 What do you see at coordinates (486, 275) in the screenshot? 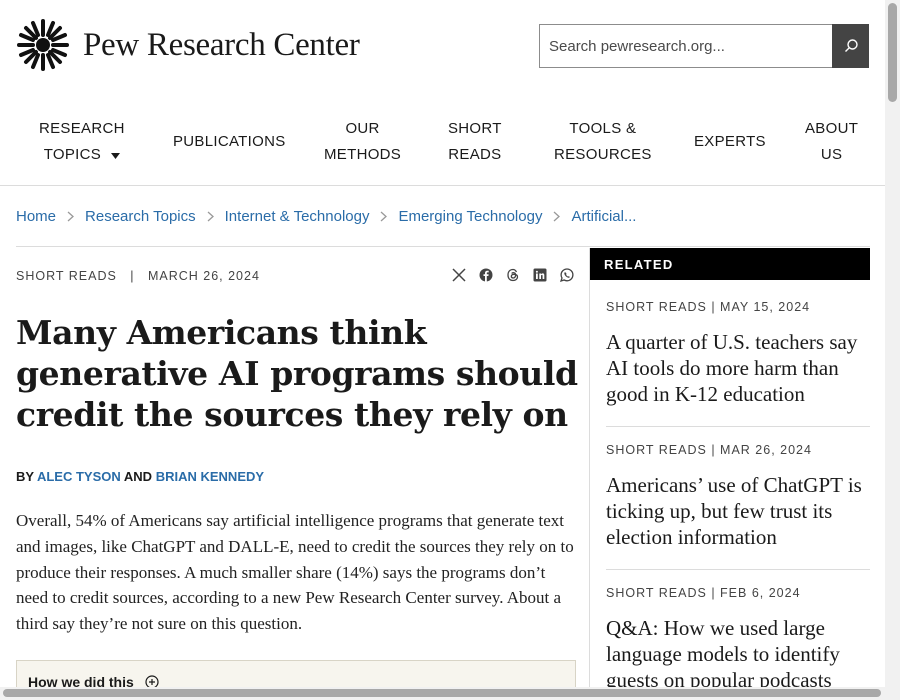
I see `facebook-icon` at bounding box center [486, 275].